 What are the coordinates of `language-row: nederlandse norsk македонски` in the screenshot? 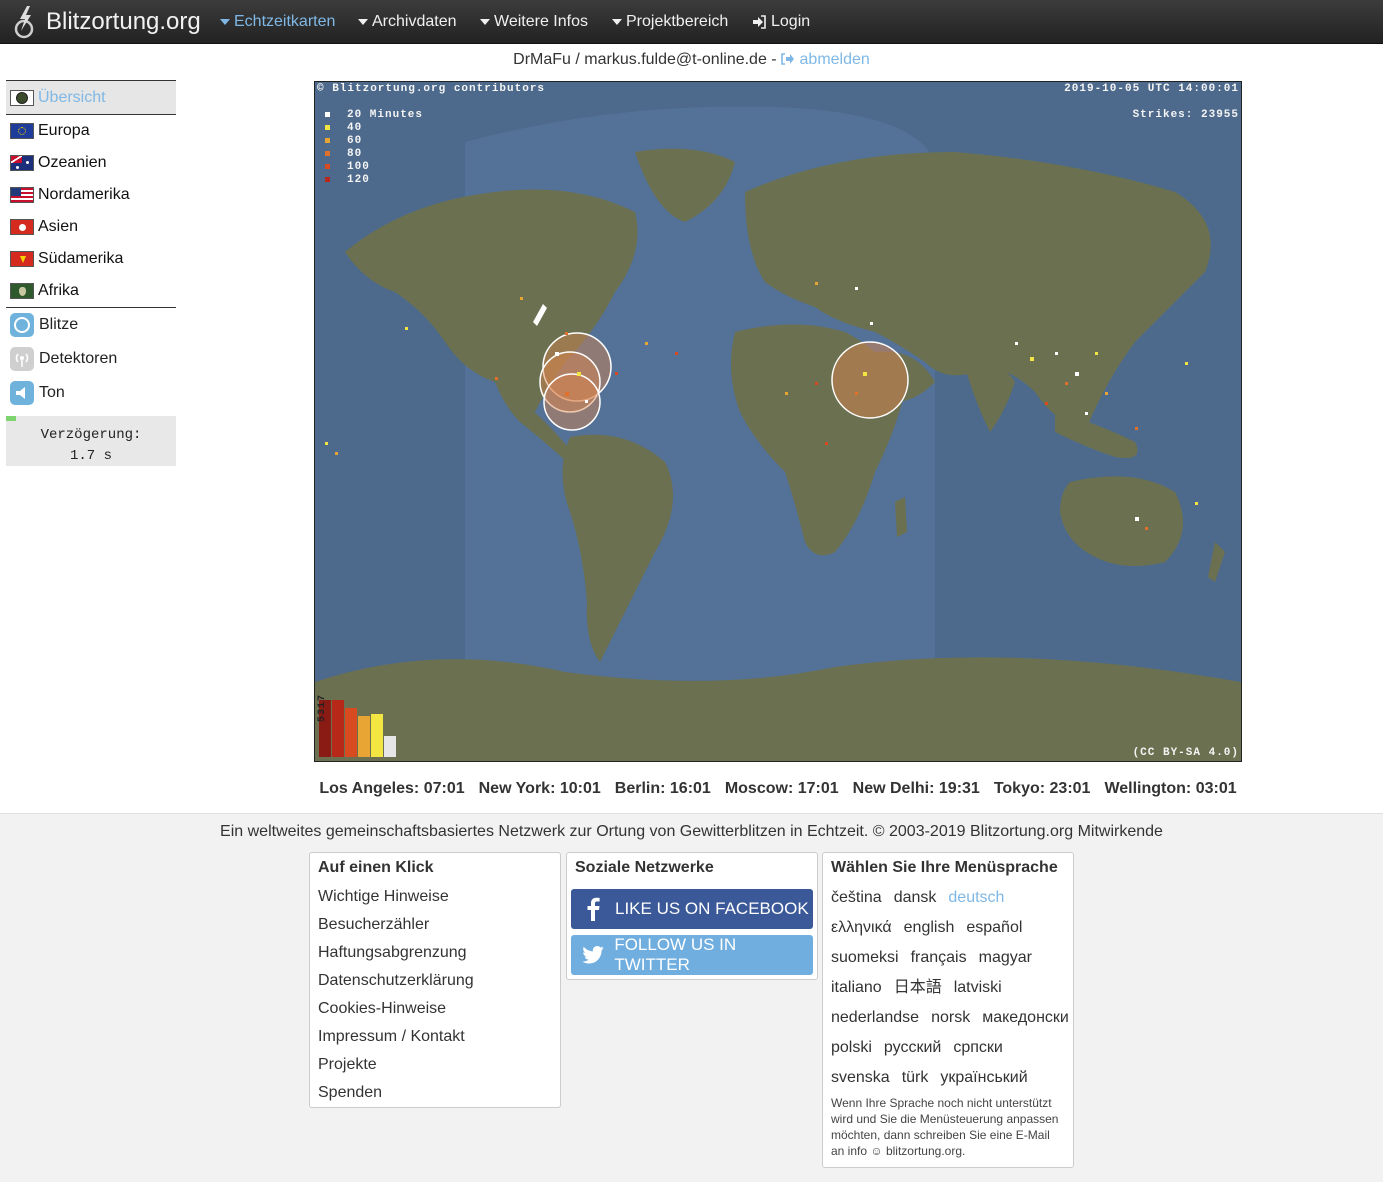 It's located at (950, 1018).